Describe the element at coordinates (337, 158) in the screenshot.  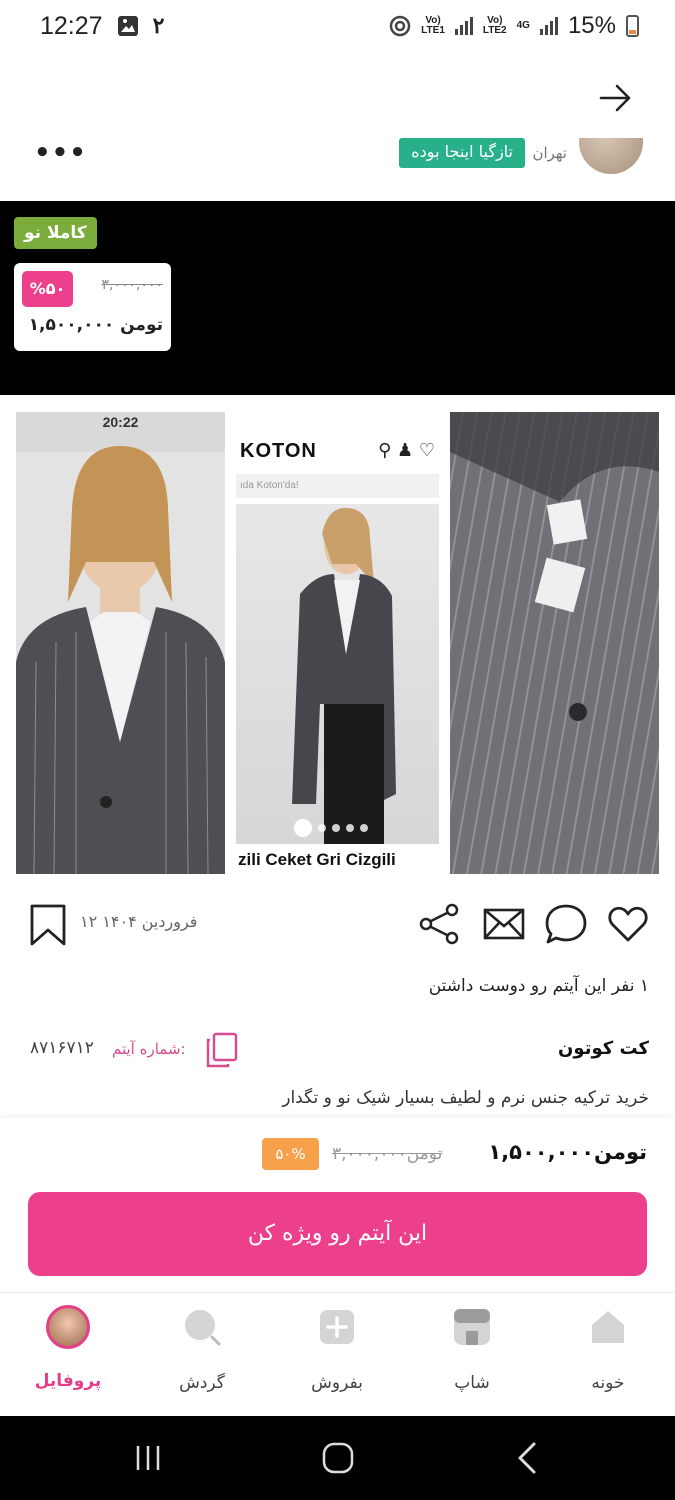
I see `seller-row: ••• تازگیا اینجا بوده تهران` at that location.